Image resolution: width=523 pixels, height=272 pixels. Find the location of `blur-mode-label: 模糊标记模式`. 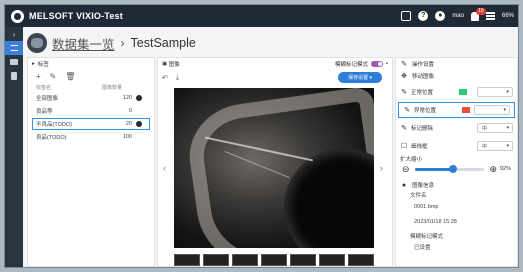

blur-mode-label: 模糊标记模式 is located at coordinates (352, 65).